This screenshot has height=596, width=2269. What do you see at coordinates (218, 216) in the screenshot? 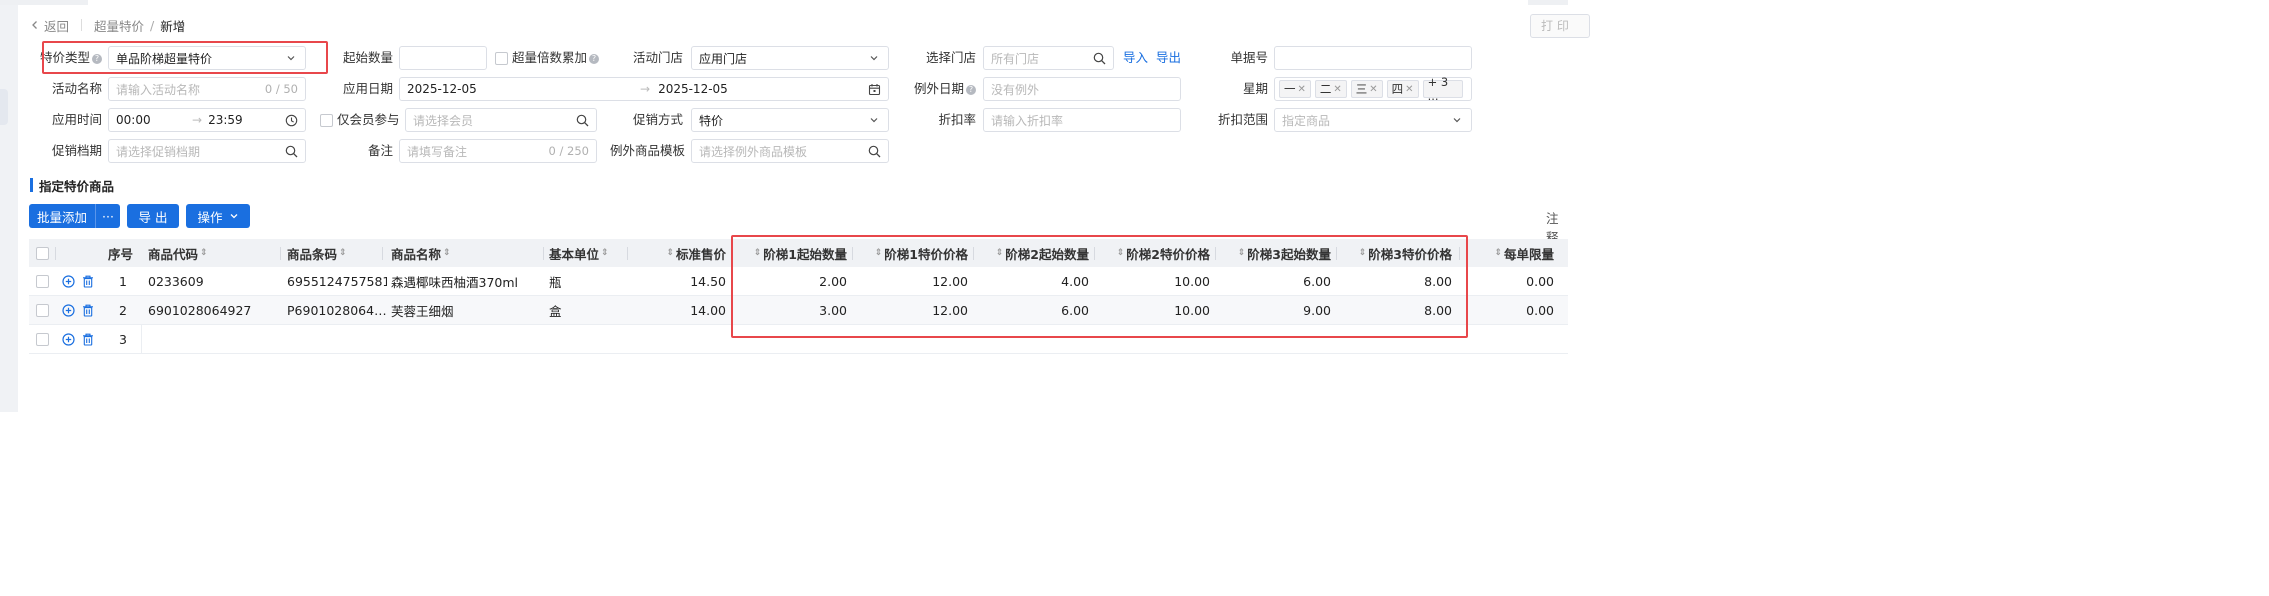
I see `operations-dropdown-button: 操作` at bounding box center [218, 216].